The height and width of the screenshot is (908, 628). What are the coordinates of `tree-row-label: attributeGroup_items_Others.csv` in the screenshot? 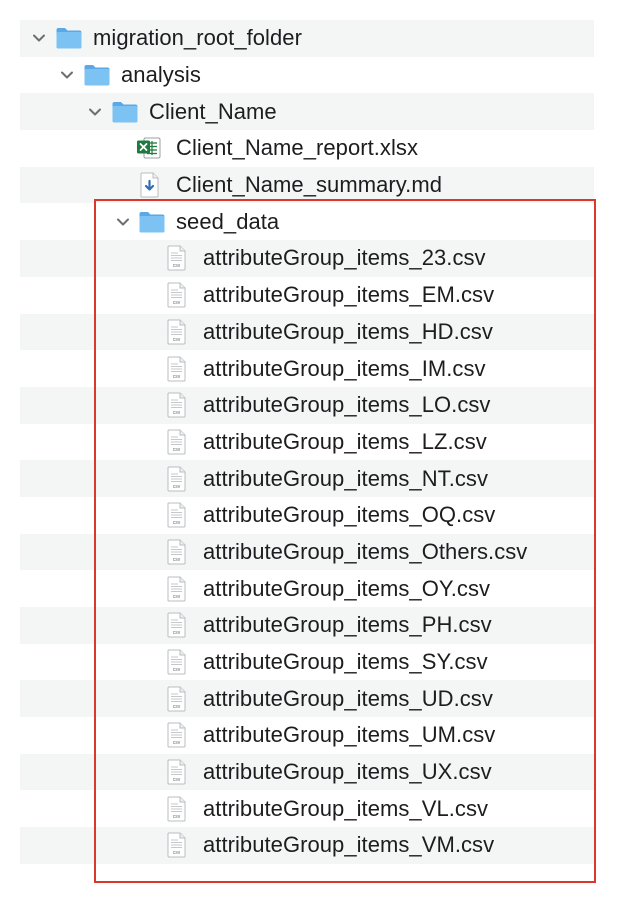 It's located at (365, 551).